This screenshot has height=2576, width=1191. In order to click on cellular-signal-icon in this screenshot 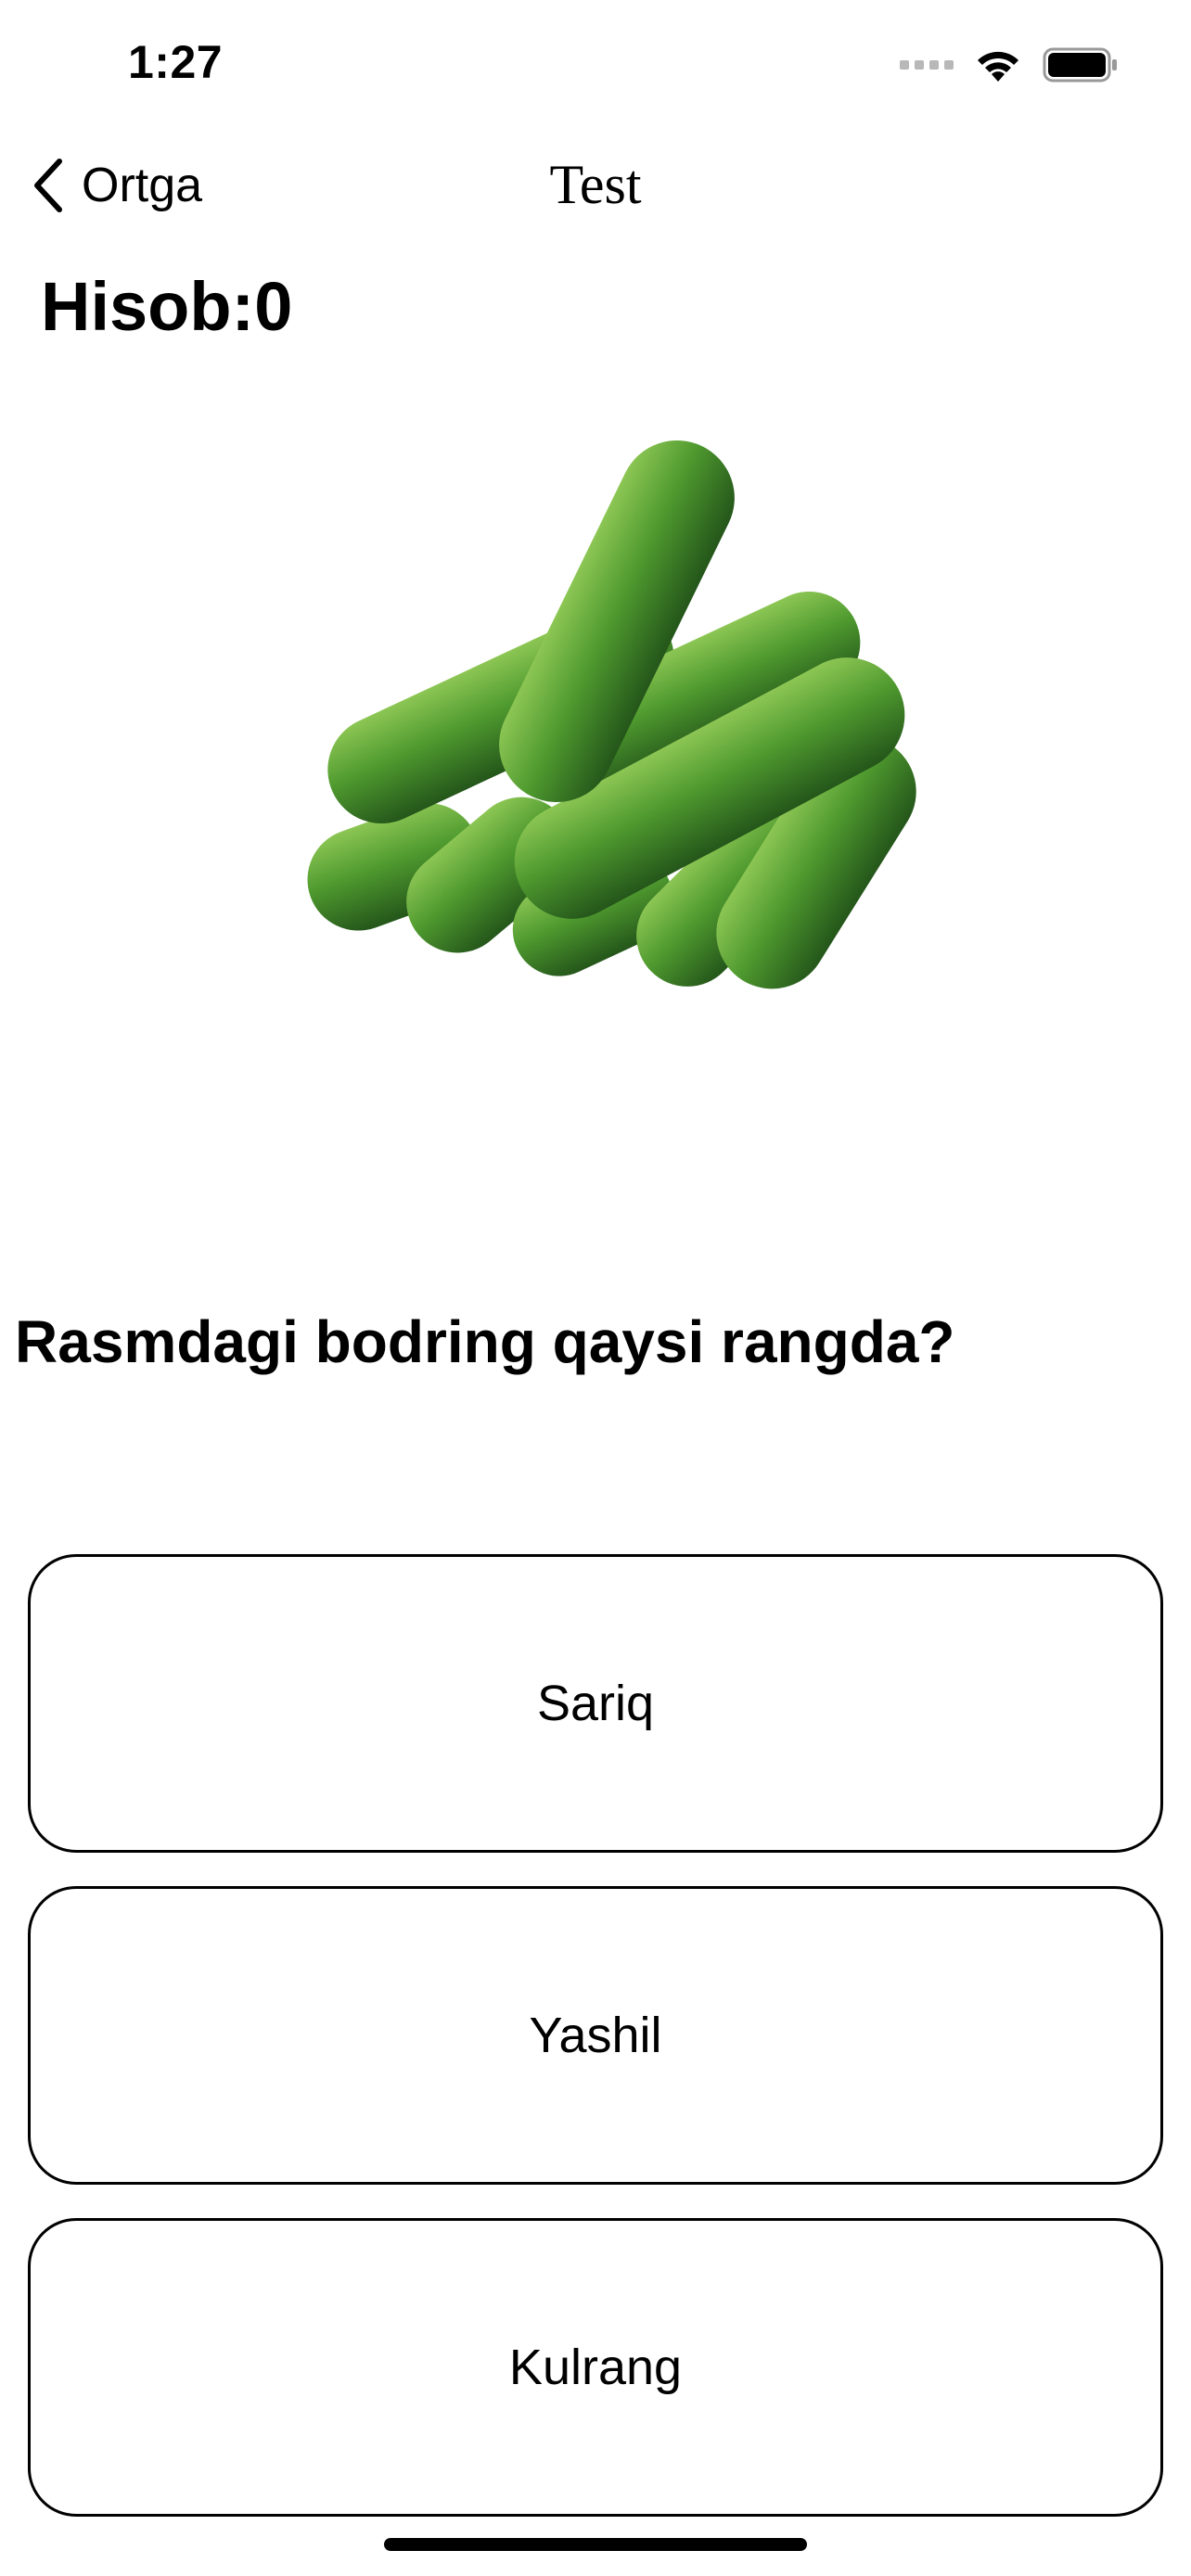, I will do `click(927, 65)`.